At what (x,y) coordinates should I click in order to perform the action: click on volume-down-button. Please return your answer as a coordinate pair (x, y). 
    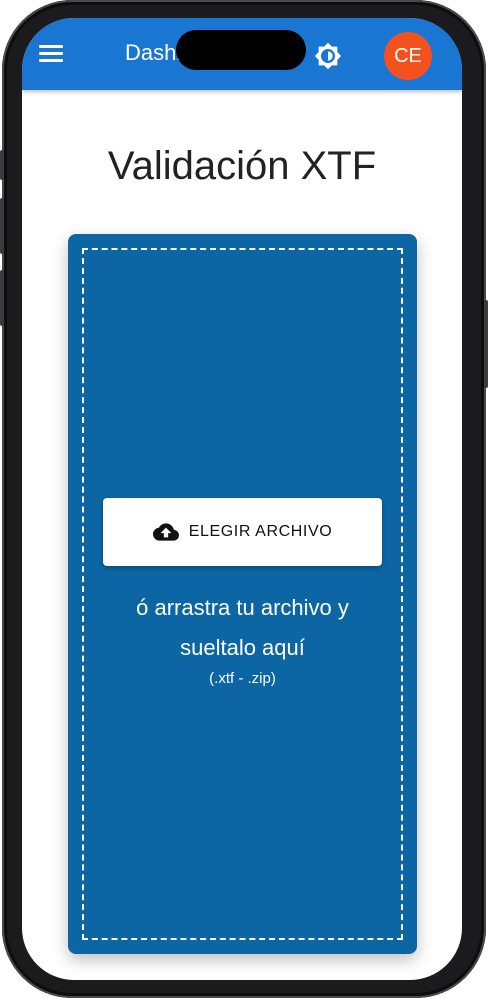
    Looking at the image, I should click on (2, 298).